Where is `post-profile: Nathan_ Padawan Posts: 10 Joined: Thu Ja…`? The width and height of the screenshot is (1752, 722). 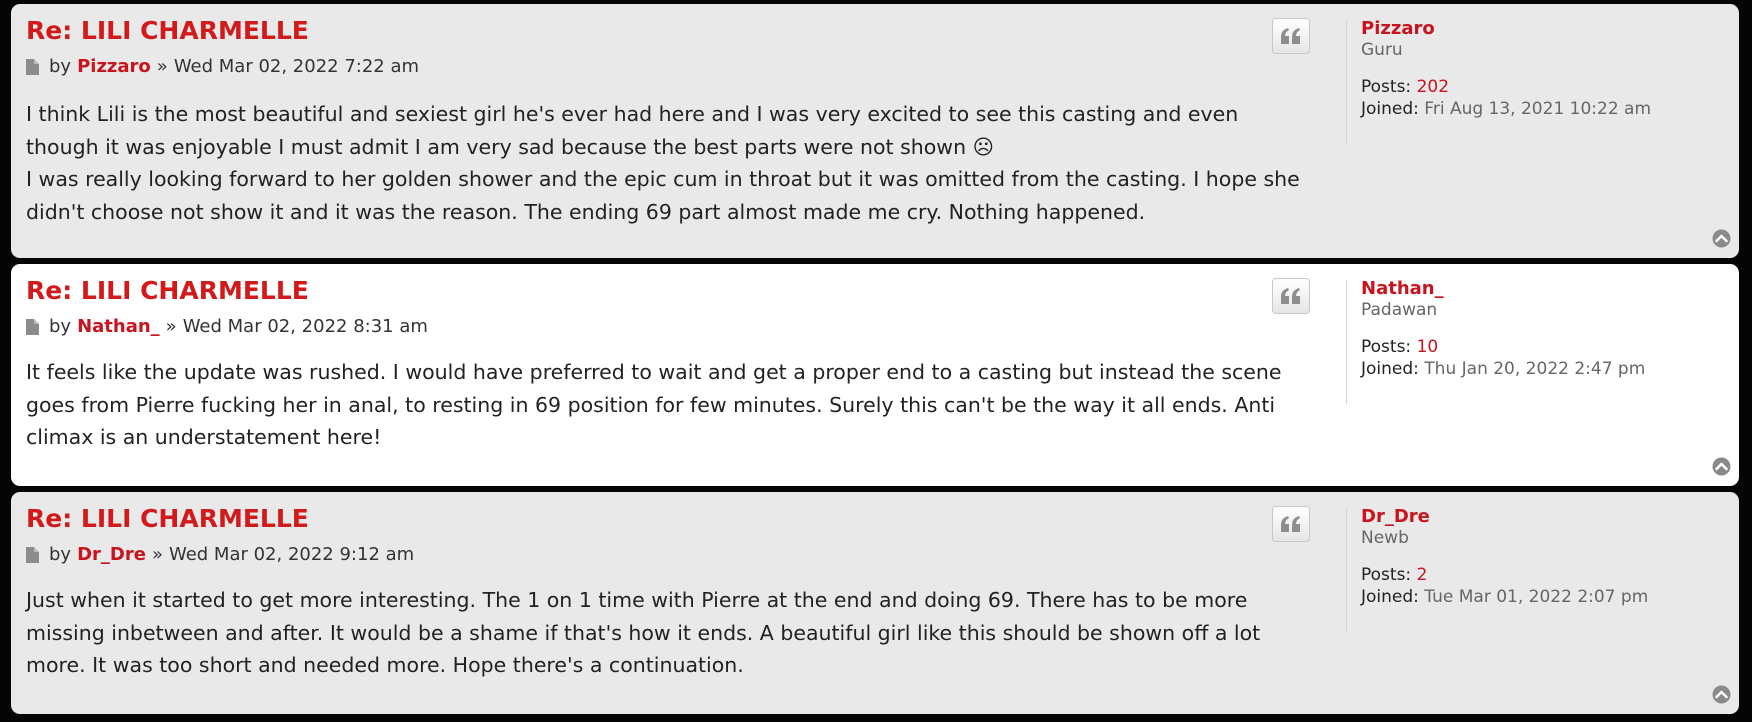
post-profile: Nathan_ Padawan Posts: 10 Joined: Thu Ja… is located at coordinates (1546, 329).